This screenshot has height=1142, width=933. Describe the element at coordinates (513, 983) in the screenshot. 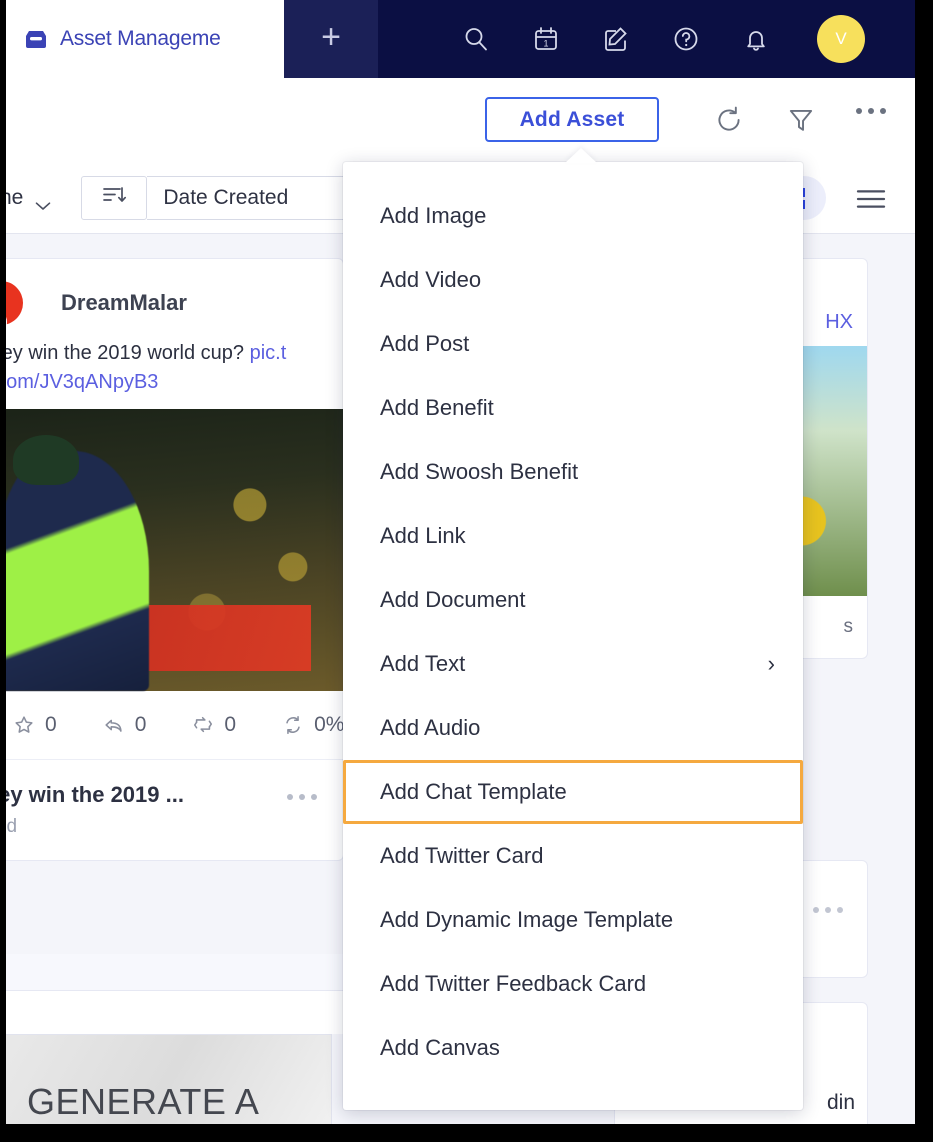

I see `menu-item-label: Add Twitter Feedback Card` at that location.